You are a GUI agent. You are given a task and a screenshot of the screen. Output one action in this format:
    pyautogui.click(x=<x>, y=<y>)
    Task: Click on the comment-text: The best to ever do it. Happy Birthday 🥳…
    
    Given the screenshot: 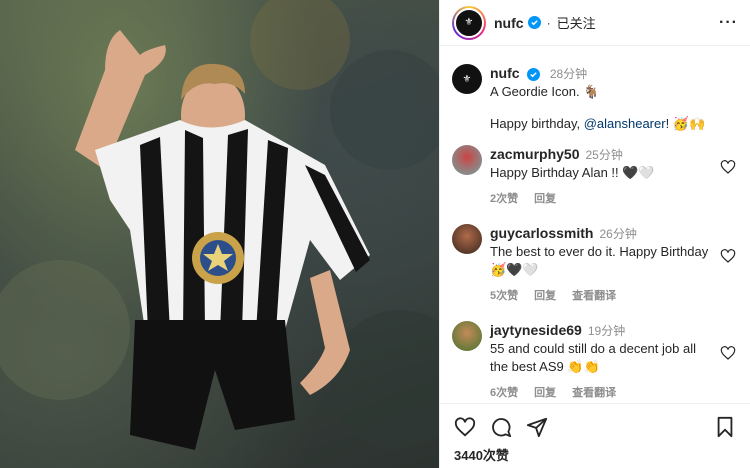 What is the action you would take?
    pyautogui.click(x=599, y=260)
    